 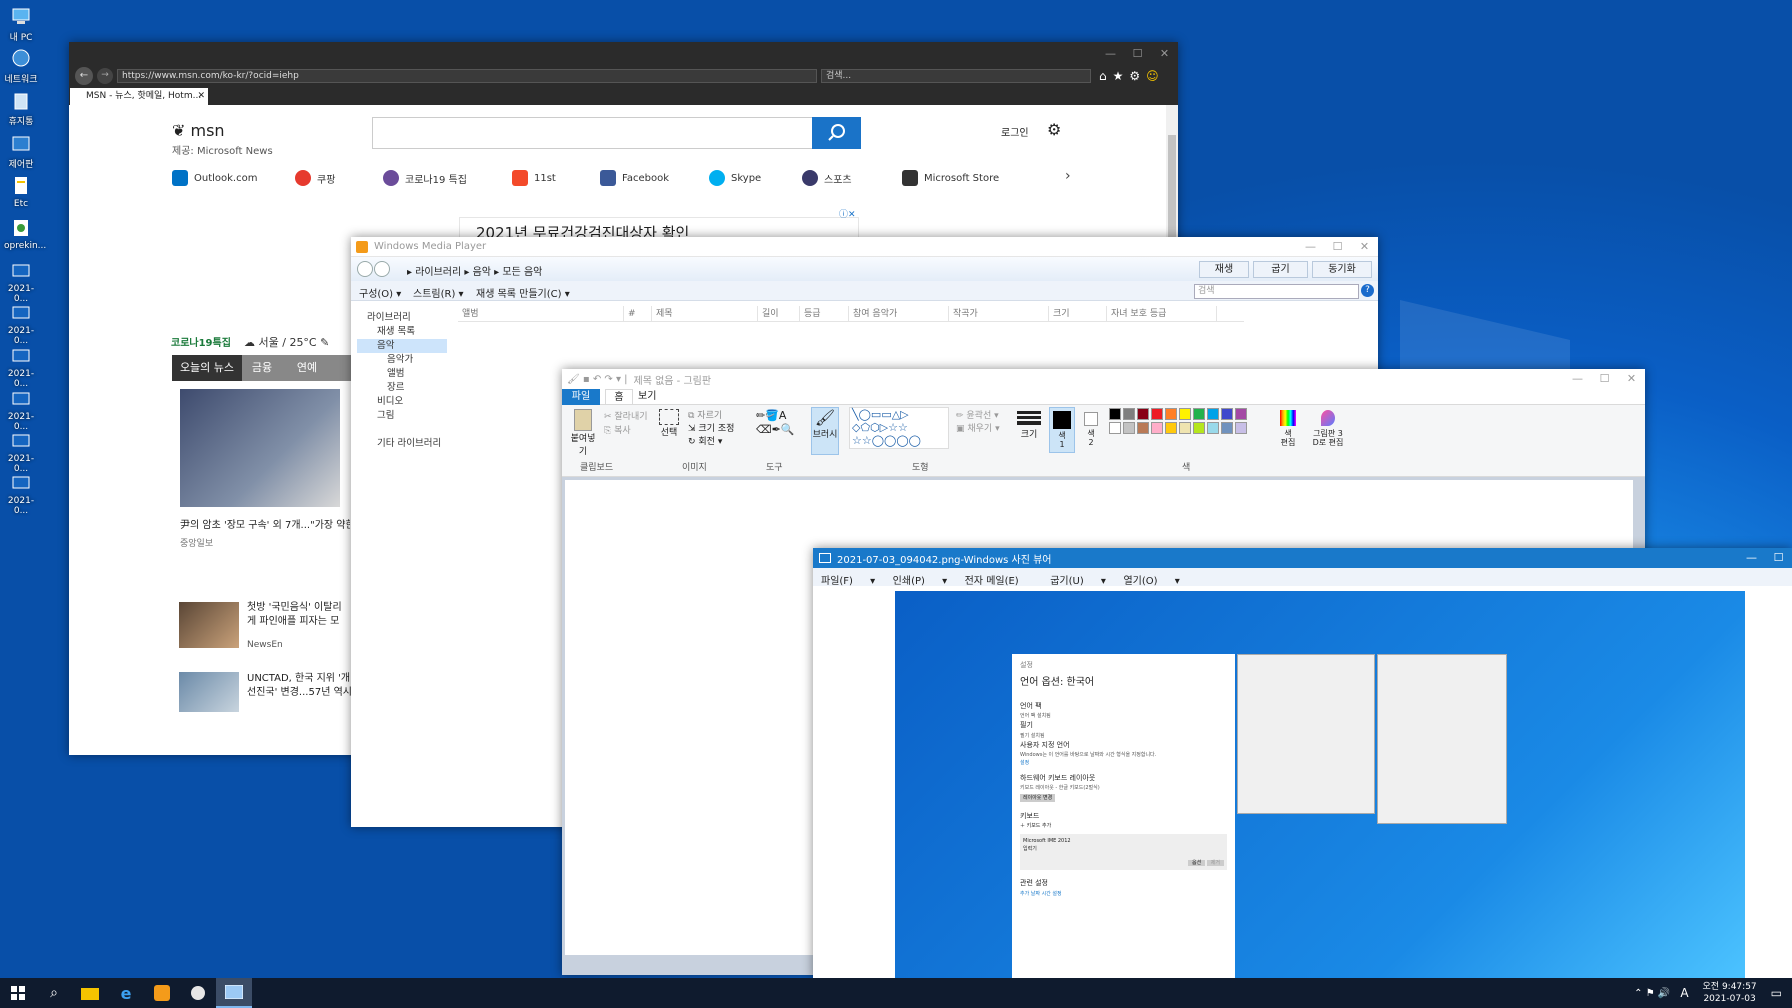 I want to click on tree-item: 라이브러리, so click(x=402, y=318).